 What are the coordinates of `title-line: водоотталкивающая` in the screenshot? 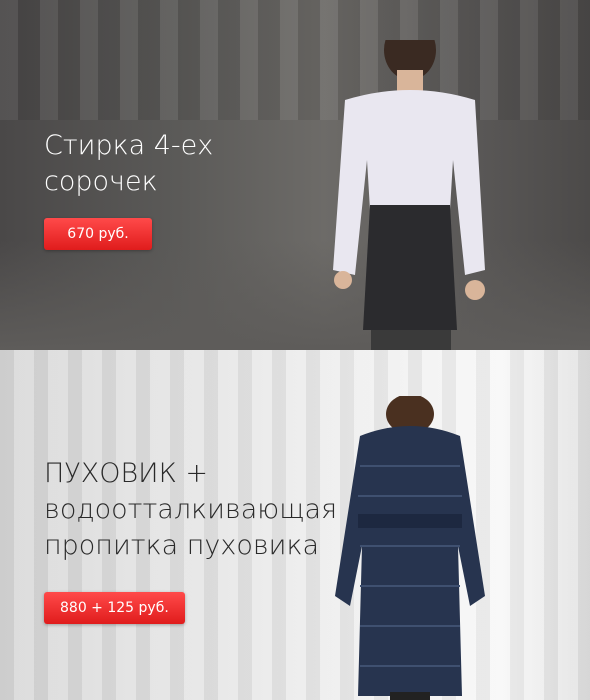 It's located at (191, 509).